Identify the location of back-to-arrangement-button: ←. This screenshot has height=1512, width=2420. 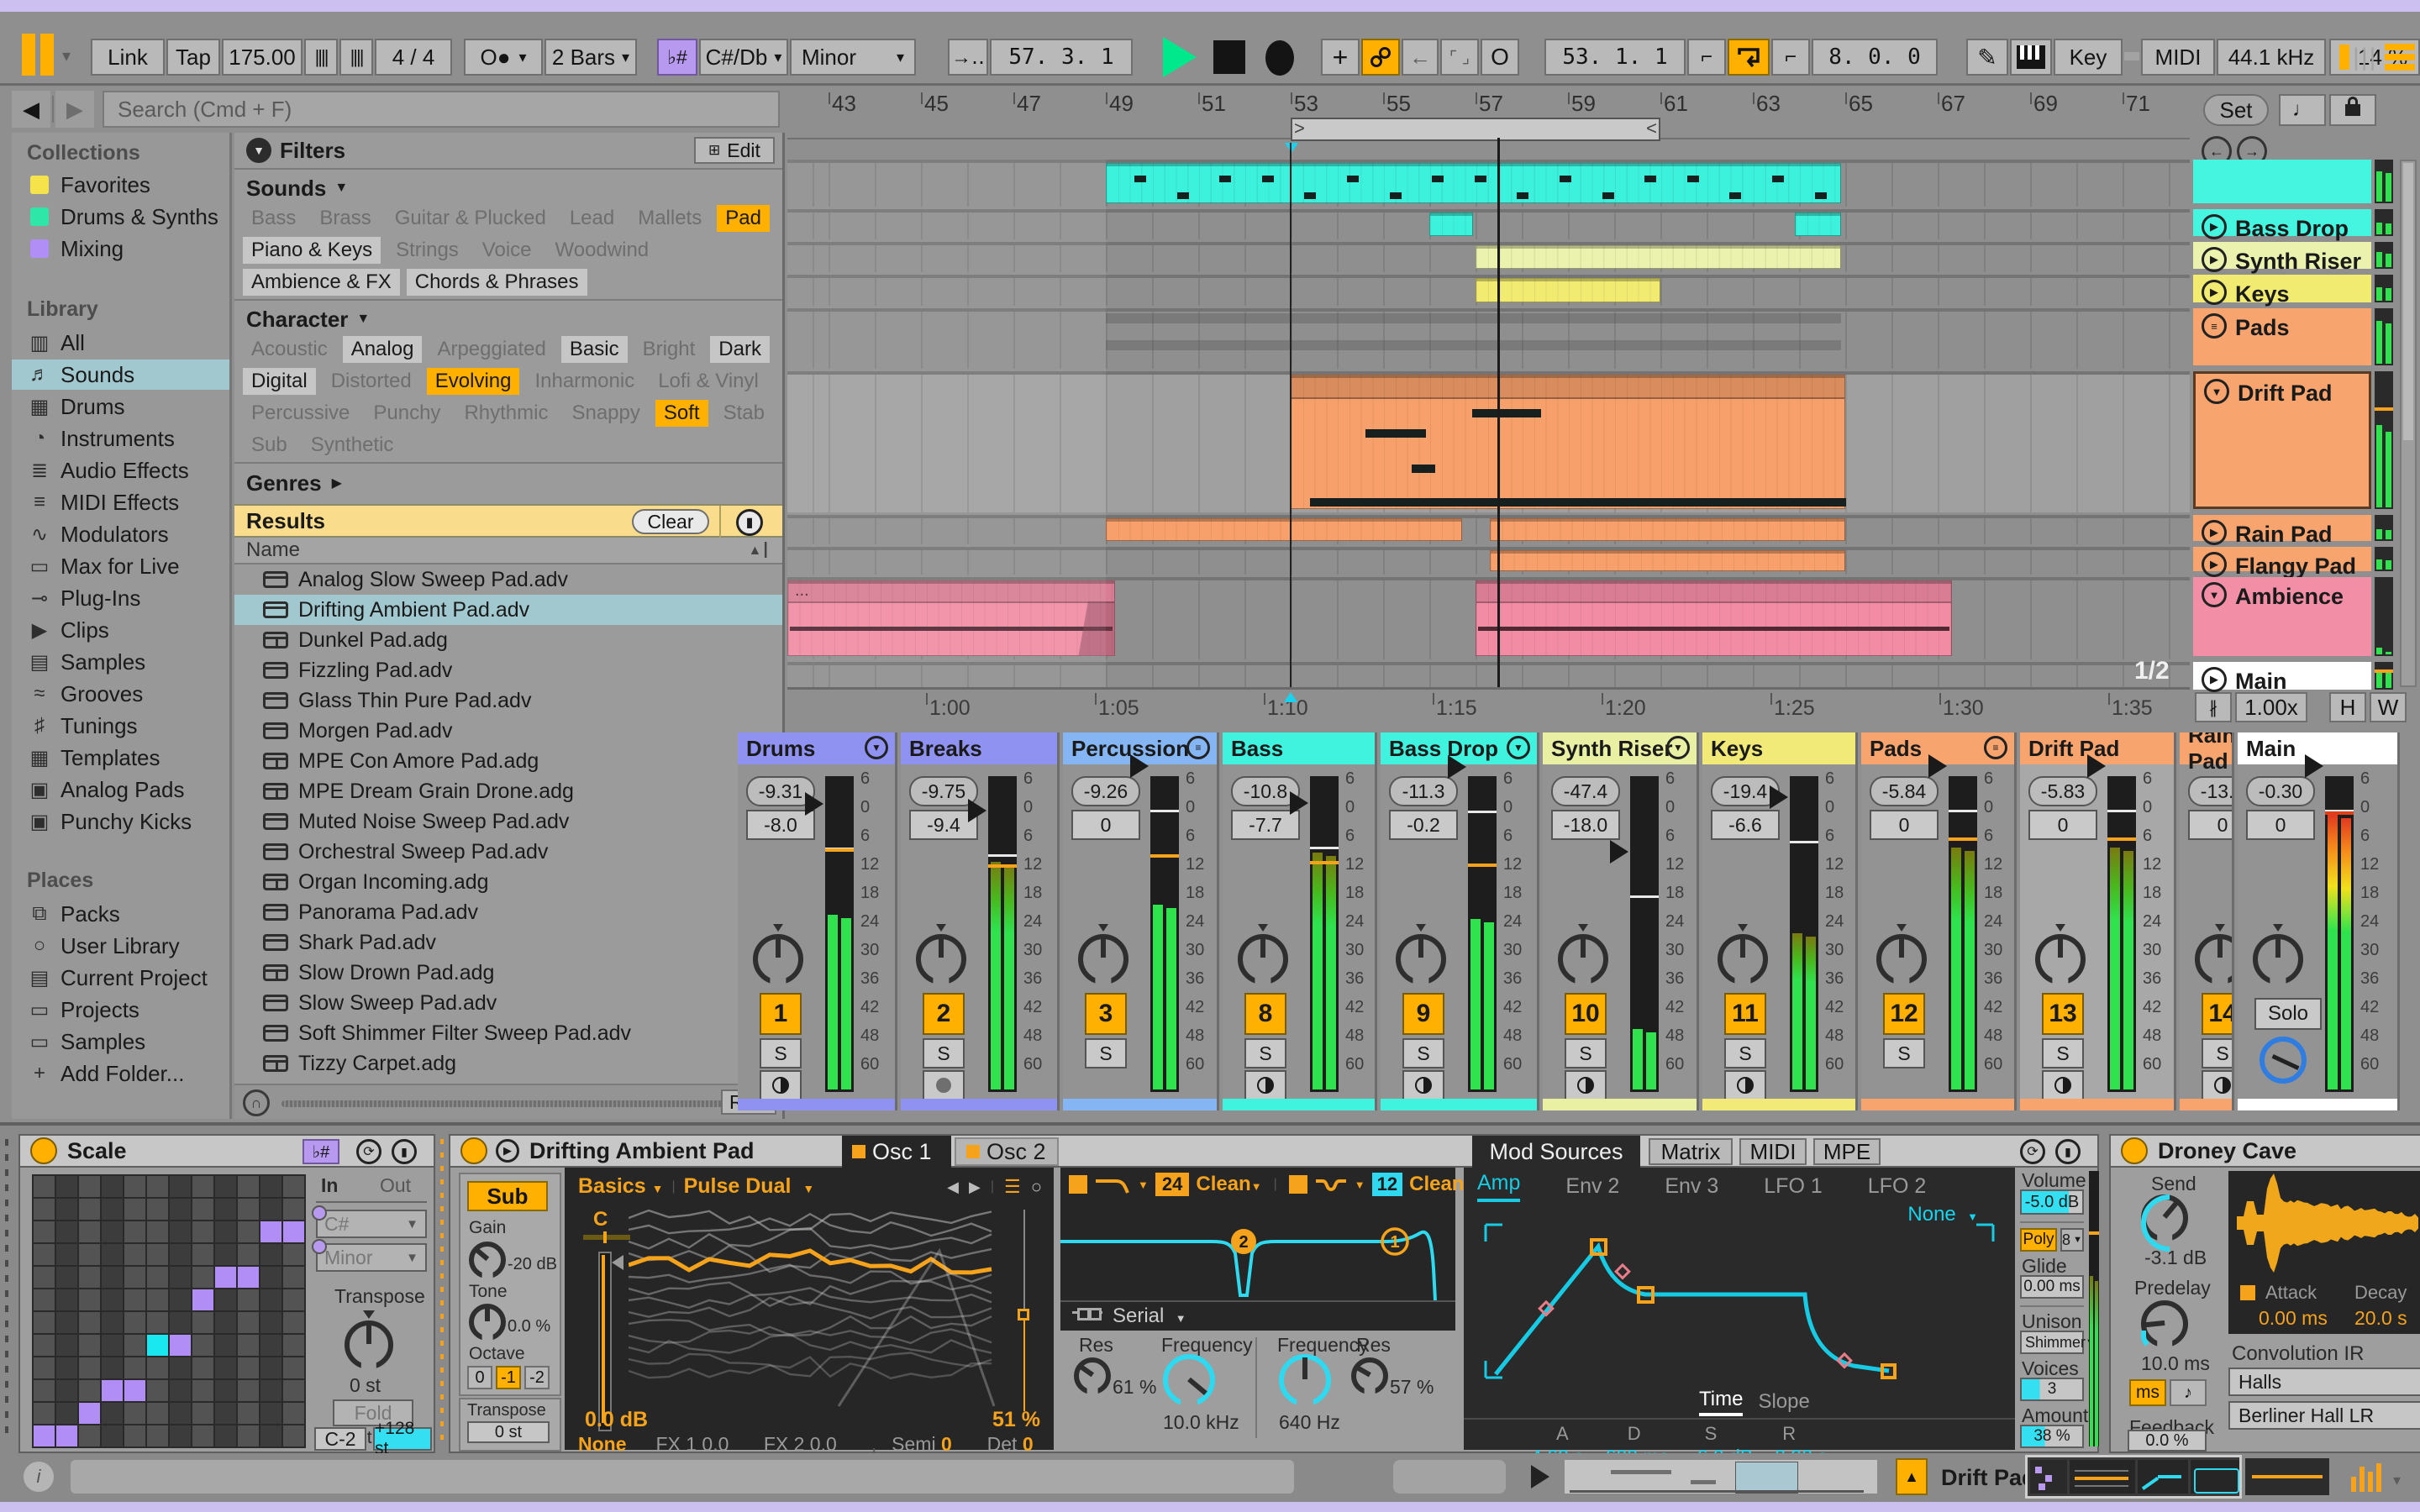
(1420, 57).